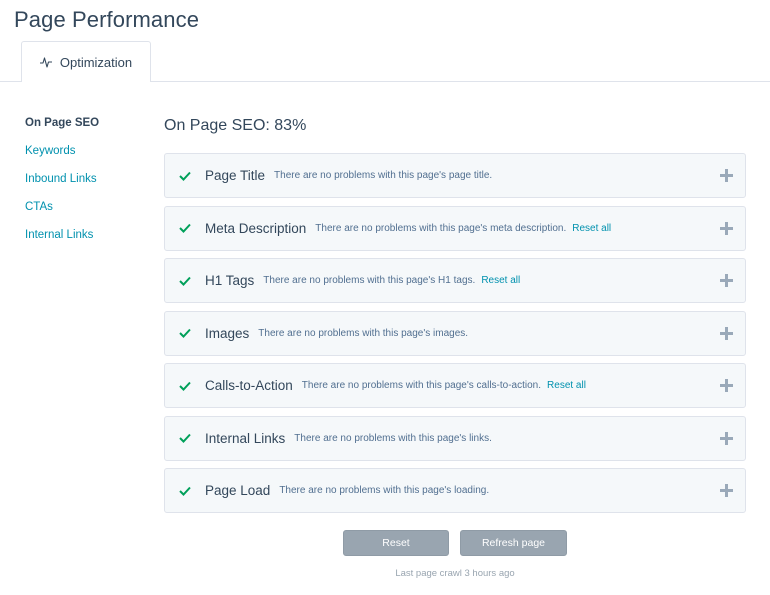 The image size is (770, 595). Describe the element at coordinates (230, 280) in the screenshot. I see `row-title: H1 Tags` at that location.